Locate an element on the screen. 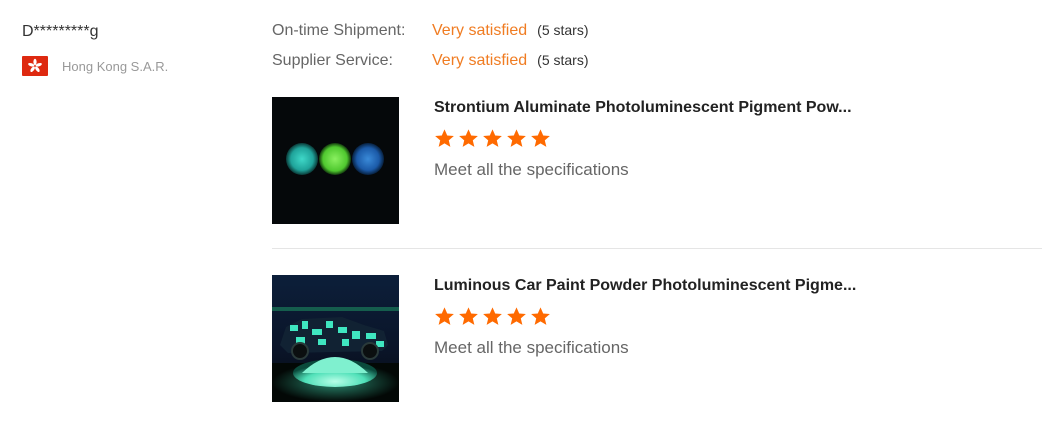 The width and height of the screenshot is (1042, 431). divider is located at coordinates (657, 248).